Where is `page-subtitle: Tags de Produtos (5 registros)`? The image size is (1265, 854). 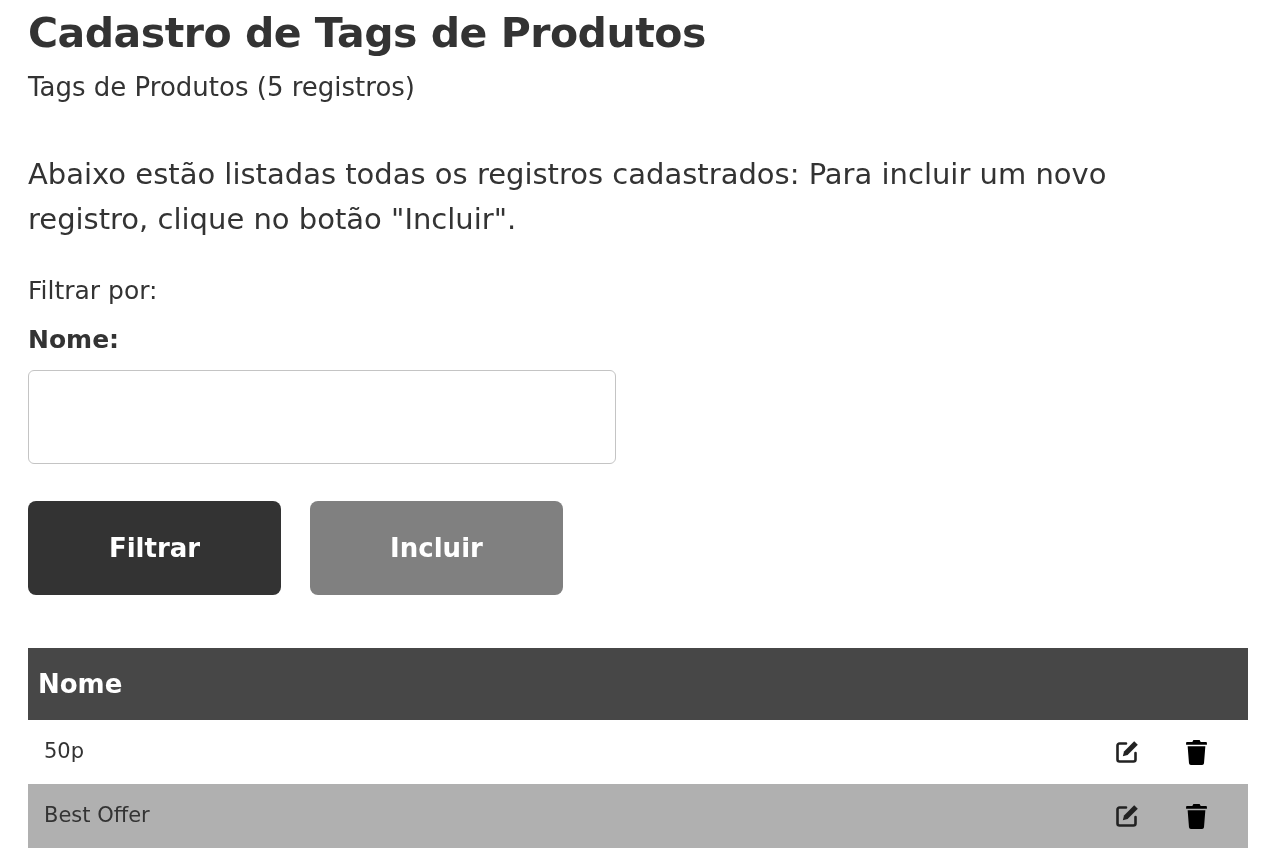 page-subtitle: Tags de Produtos (5 registros) is located at coordinates (222, 87).